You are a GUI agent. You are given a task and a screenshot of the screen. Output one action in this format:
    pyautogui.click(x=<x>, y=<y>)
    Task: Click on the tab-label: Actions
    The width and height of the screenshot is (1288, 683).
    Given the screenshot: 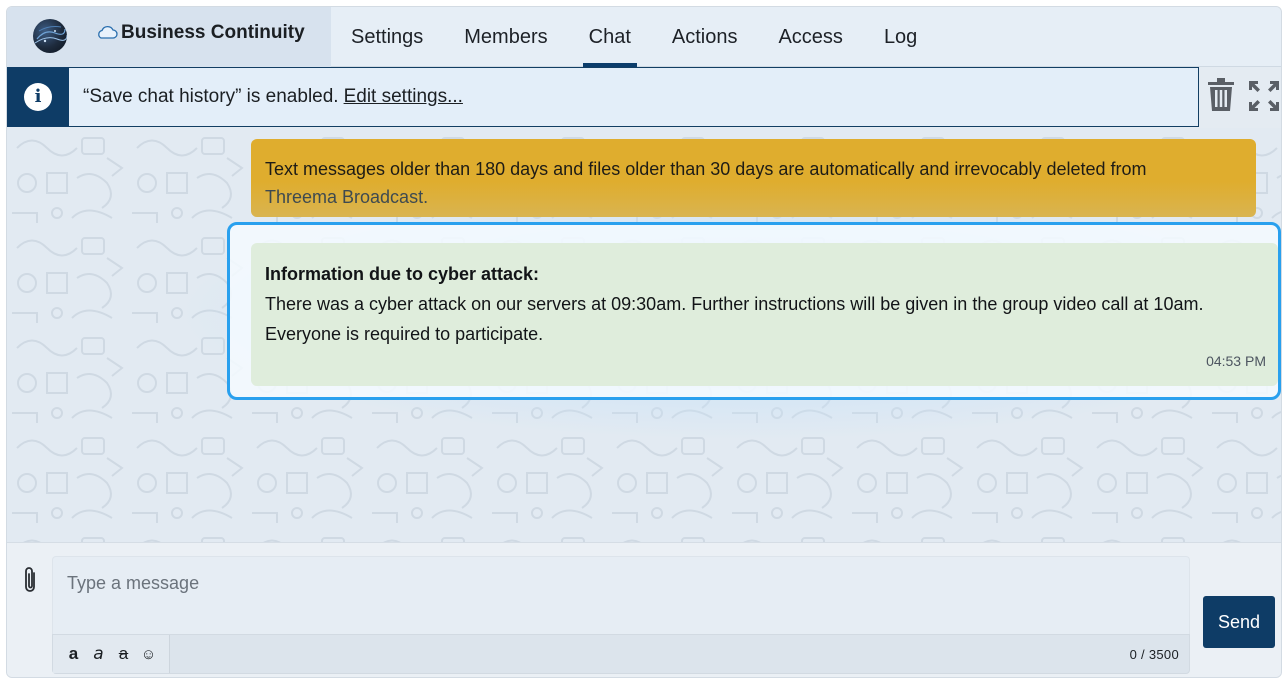 What is the action you would take?
    pyautogui.click(x=704, y=36)
    